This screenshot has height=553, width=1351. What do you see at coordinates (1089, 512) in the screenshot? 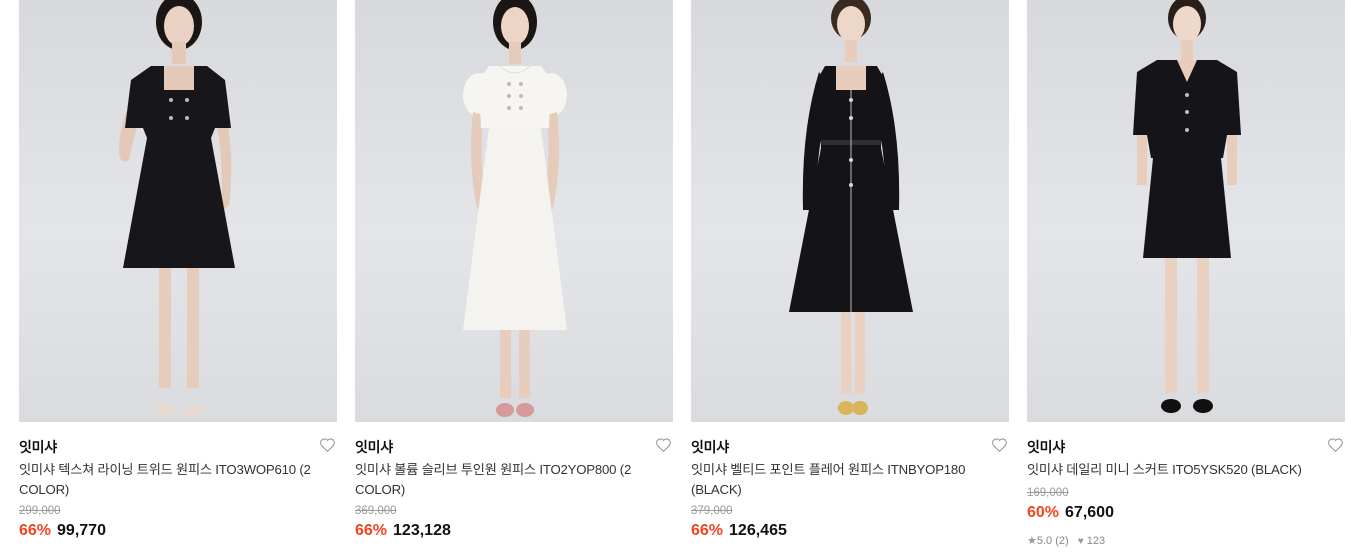
I see `sale-price: 67,600` at bounding box center [1089, 512].